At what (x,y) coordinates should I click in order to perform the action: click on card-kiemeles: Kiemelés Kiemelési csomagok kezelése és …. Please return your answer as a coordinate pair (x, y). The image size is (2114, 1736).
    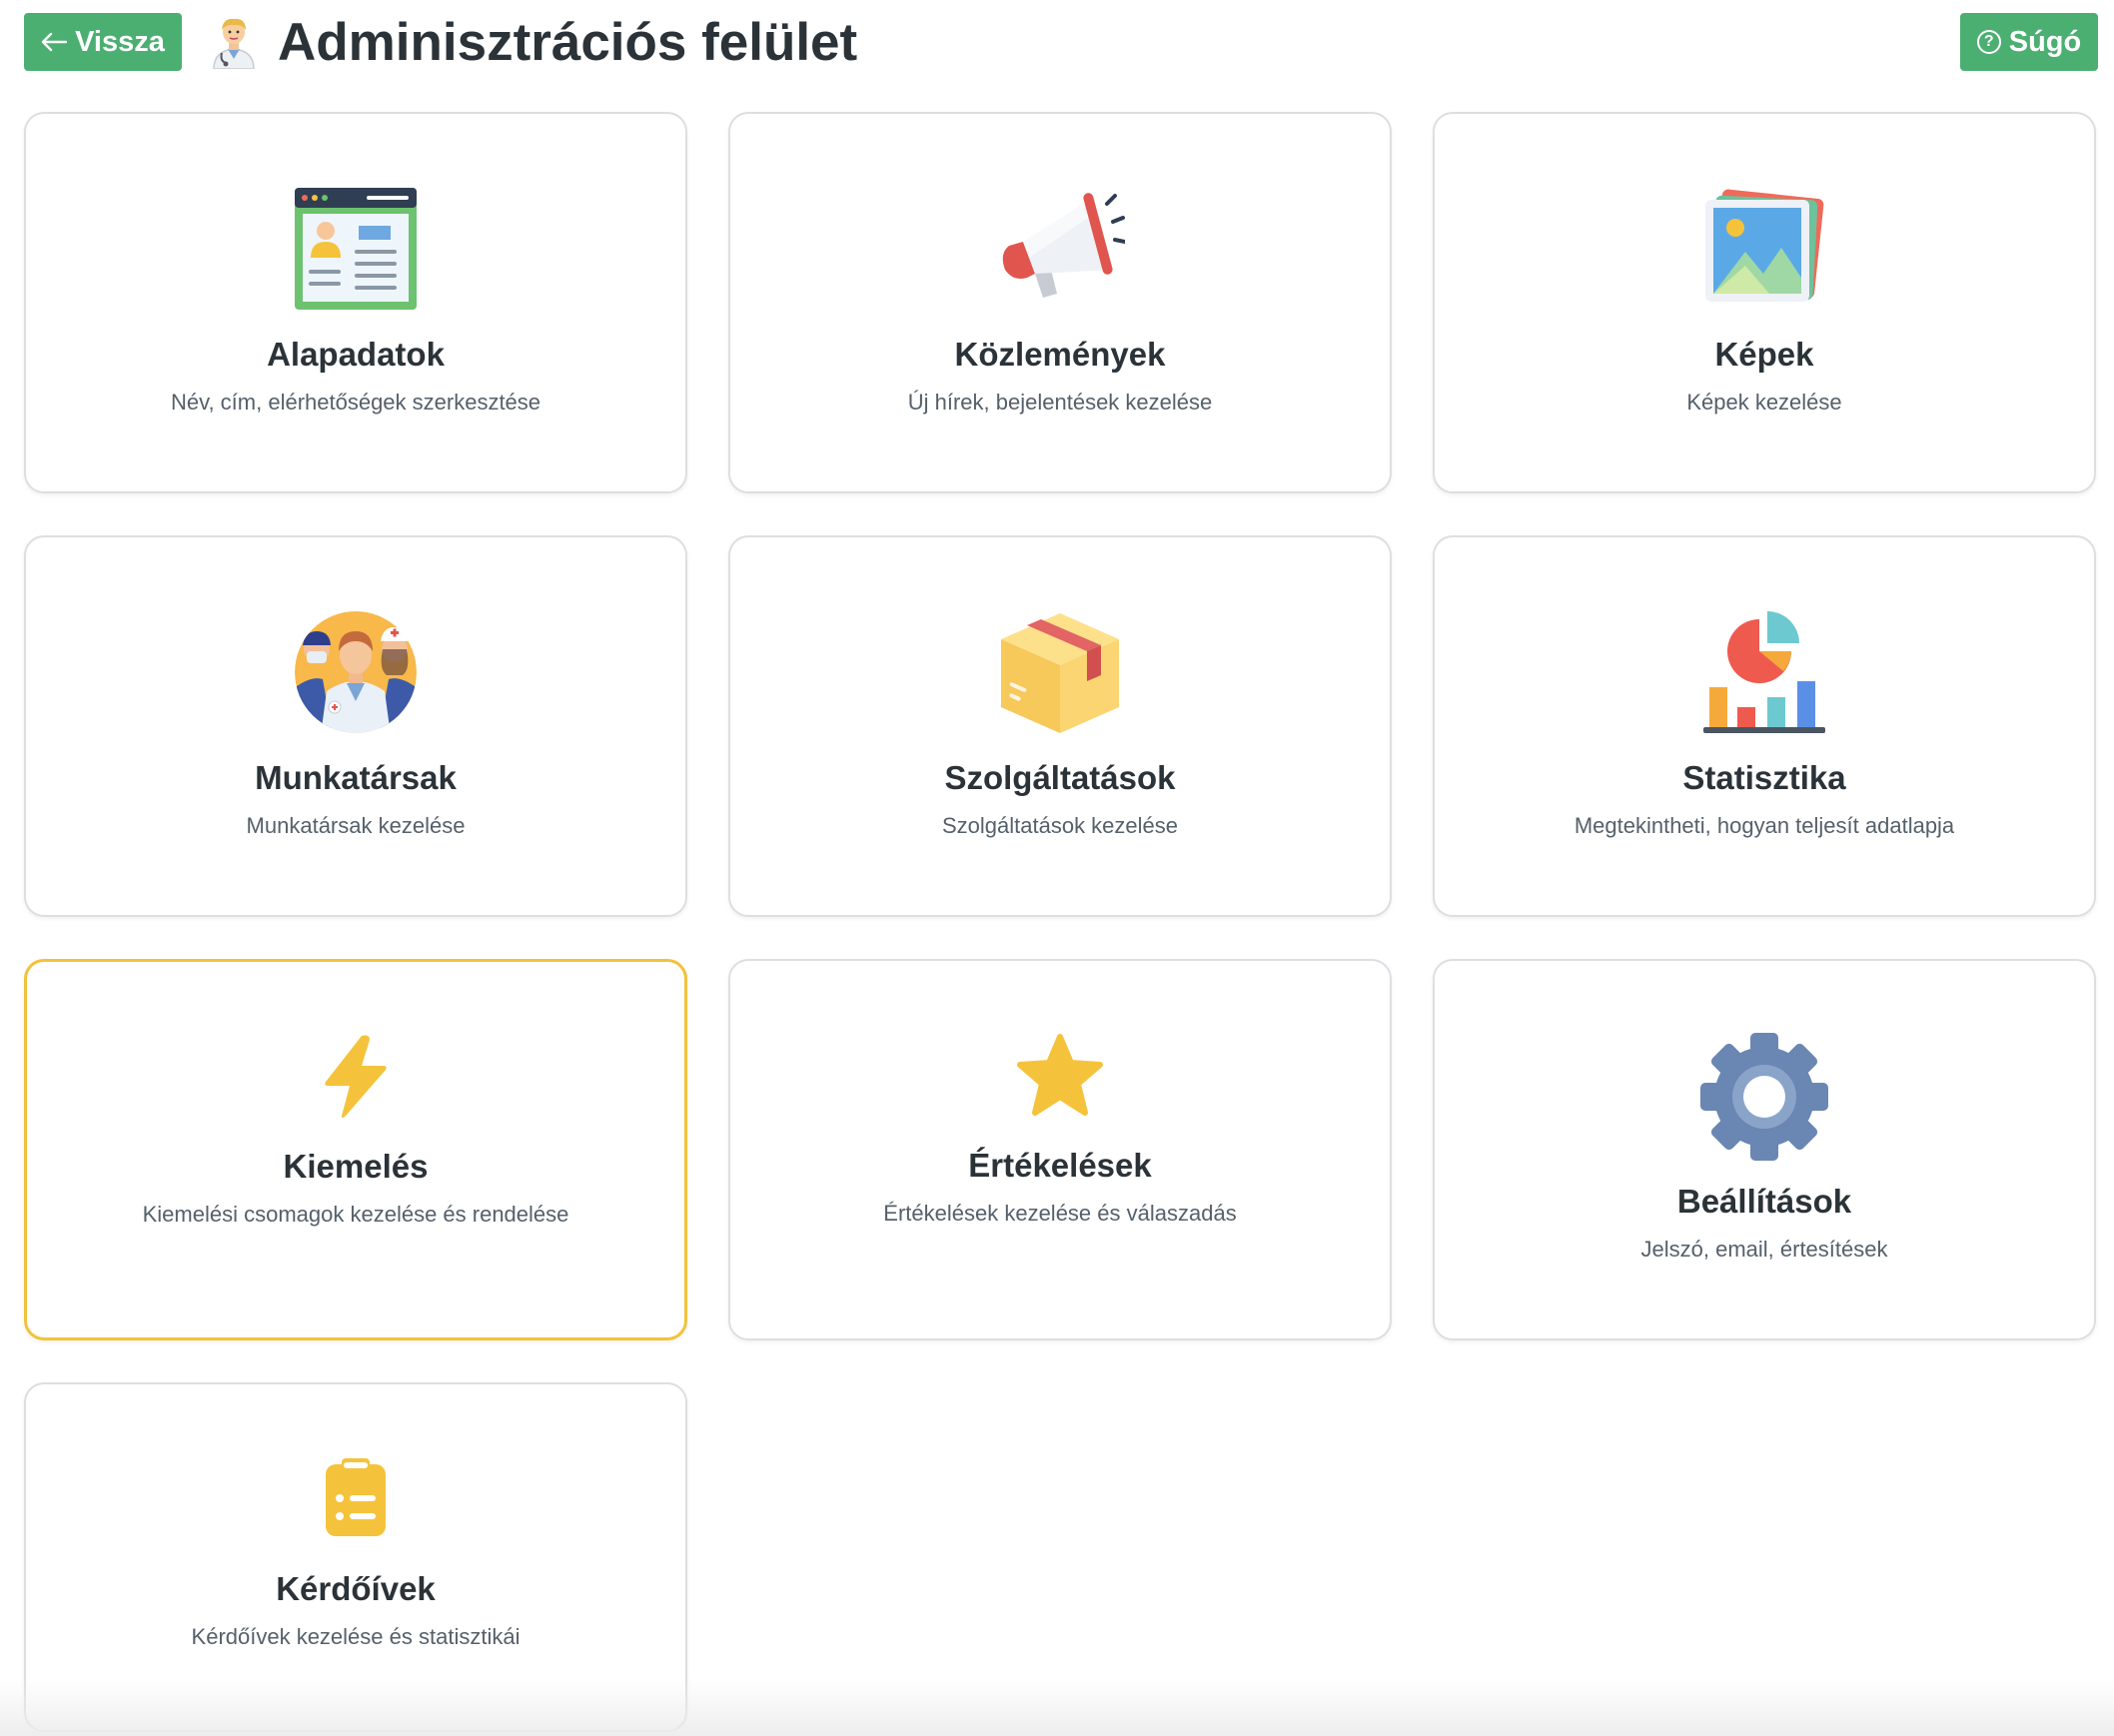
    Looking at the image, I should click on (355, 1149).